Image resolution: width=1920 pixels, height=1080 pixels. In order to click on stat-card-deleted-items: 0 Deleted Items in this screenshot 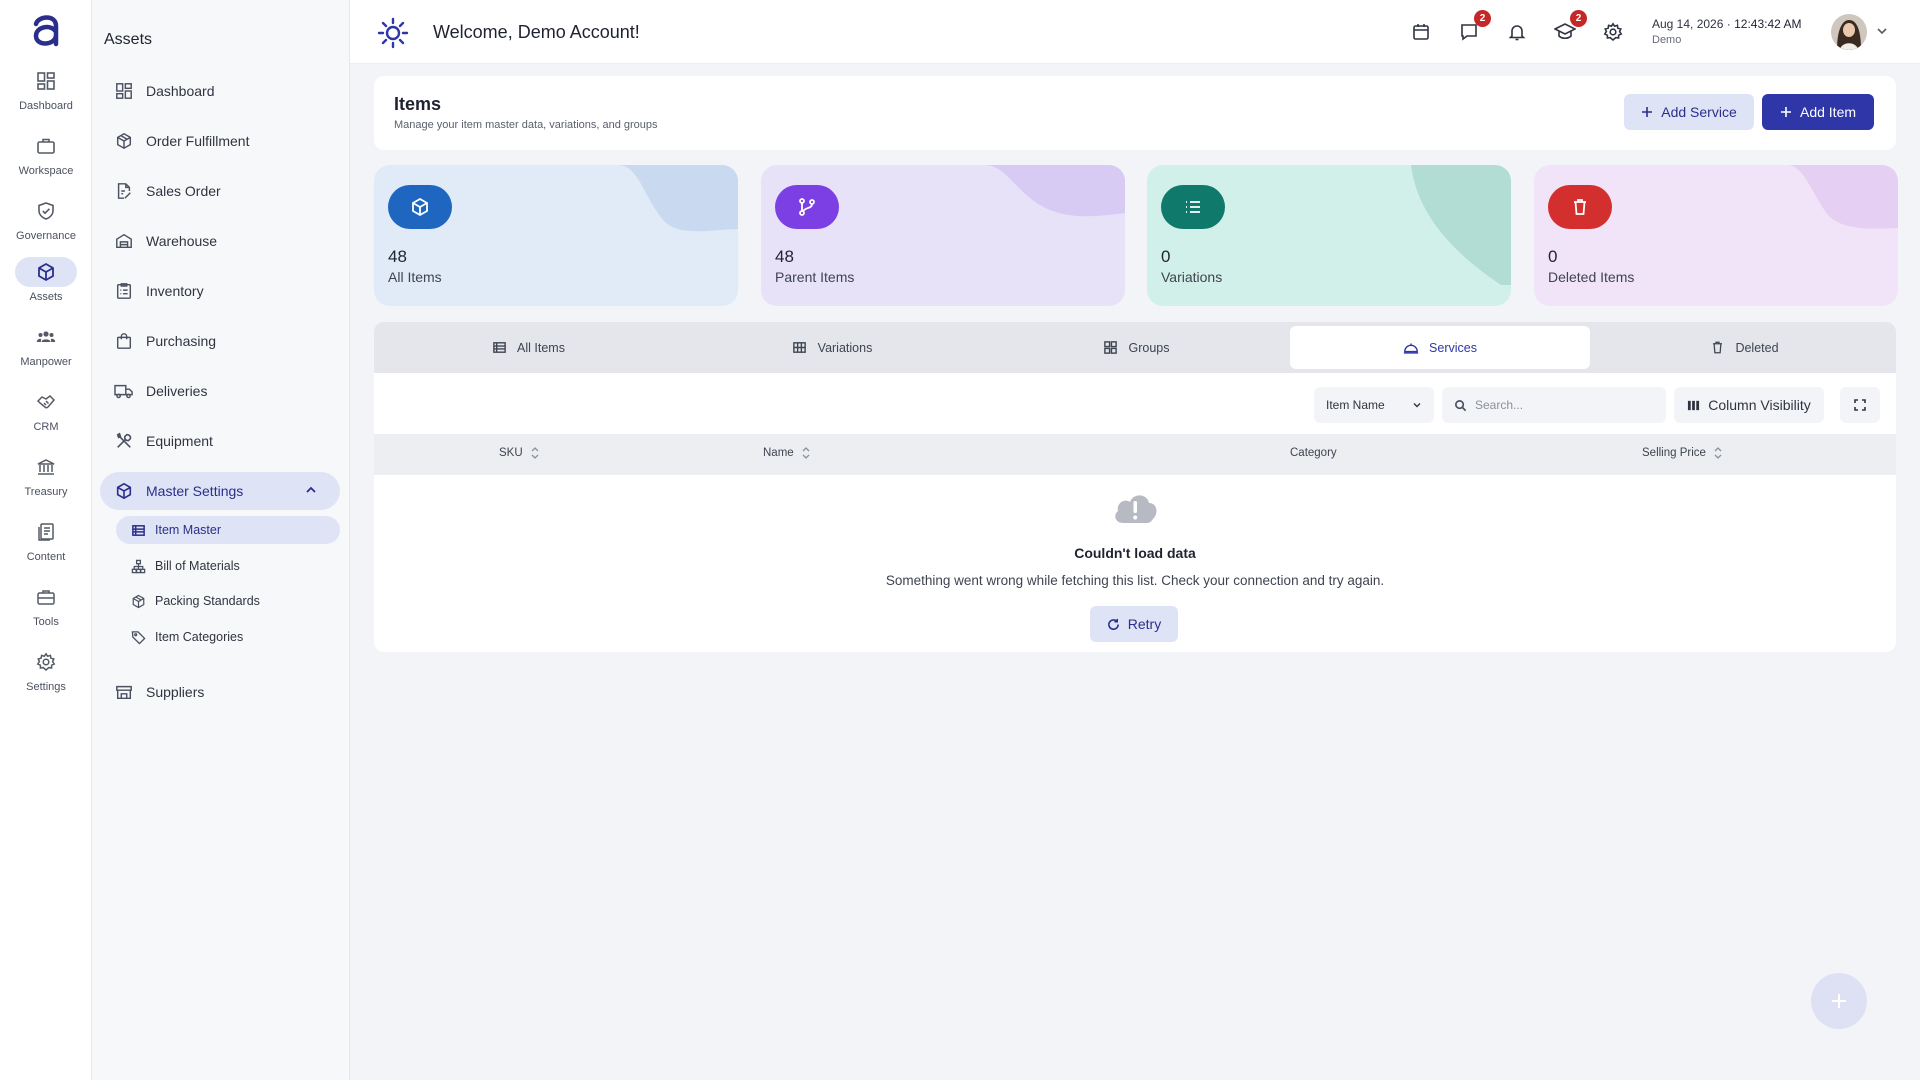, I will do `click(1716, 235)`.